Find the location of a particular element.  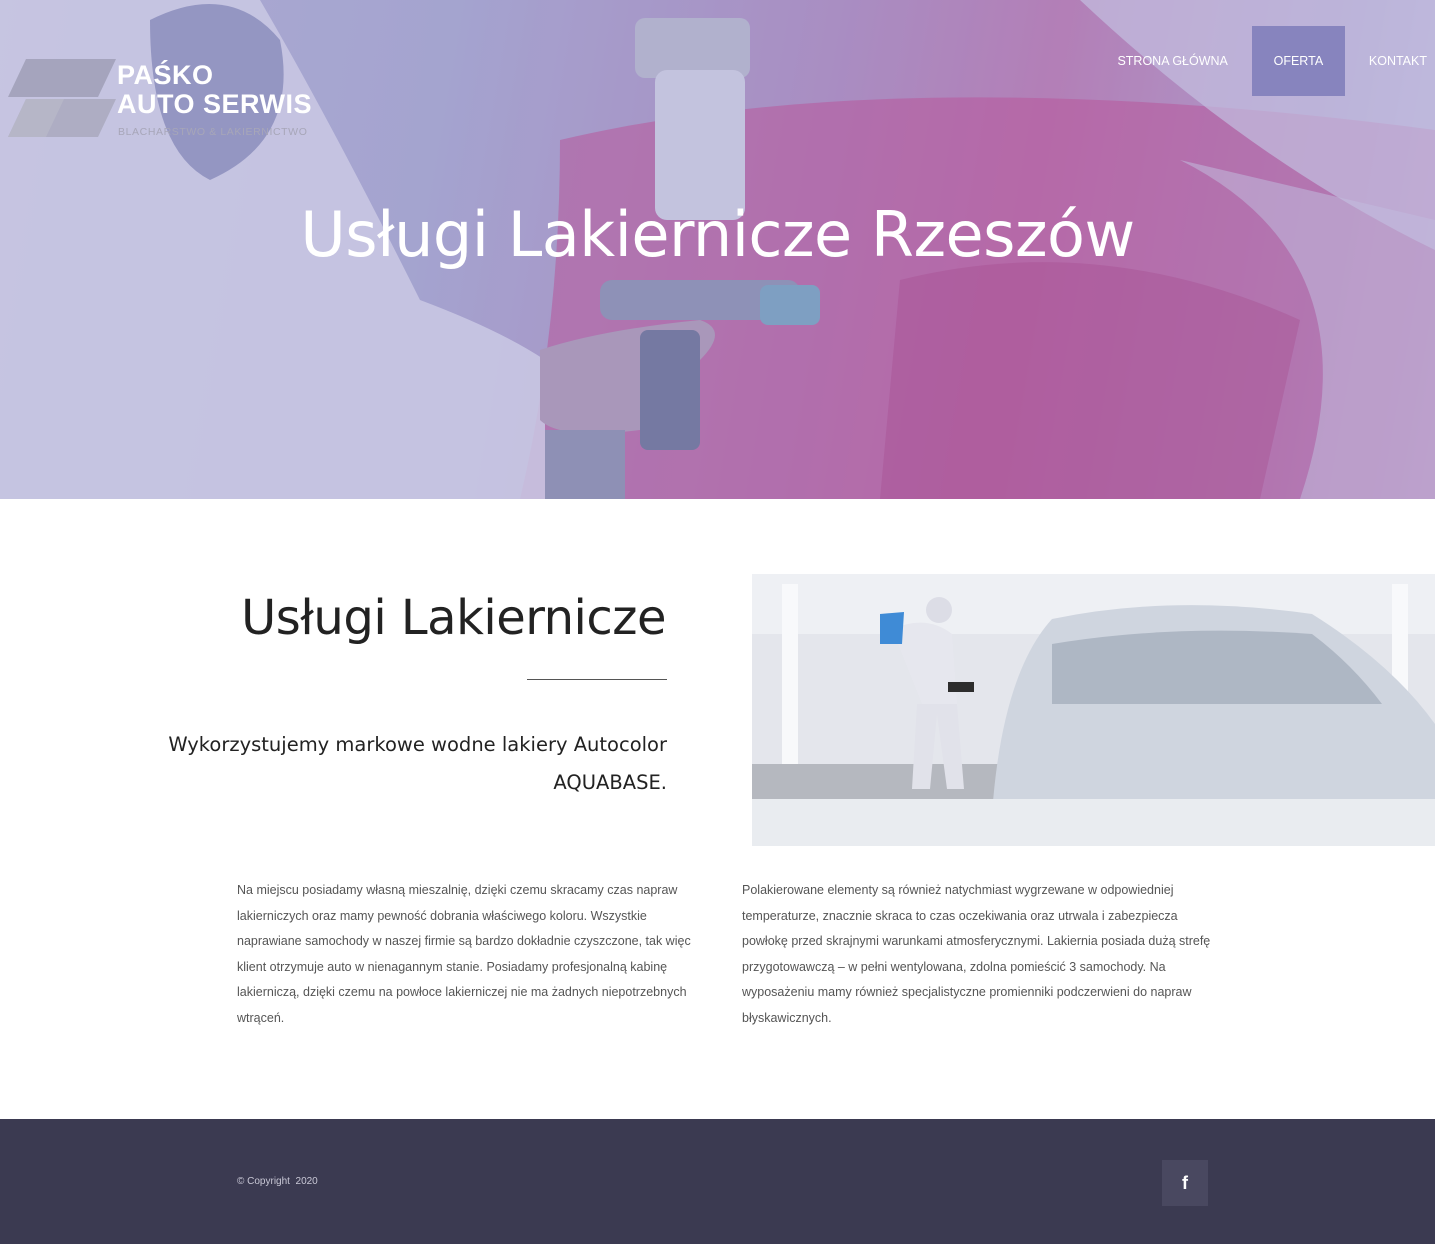

logo-mark-icon is located at coordinates (62, 98).